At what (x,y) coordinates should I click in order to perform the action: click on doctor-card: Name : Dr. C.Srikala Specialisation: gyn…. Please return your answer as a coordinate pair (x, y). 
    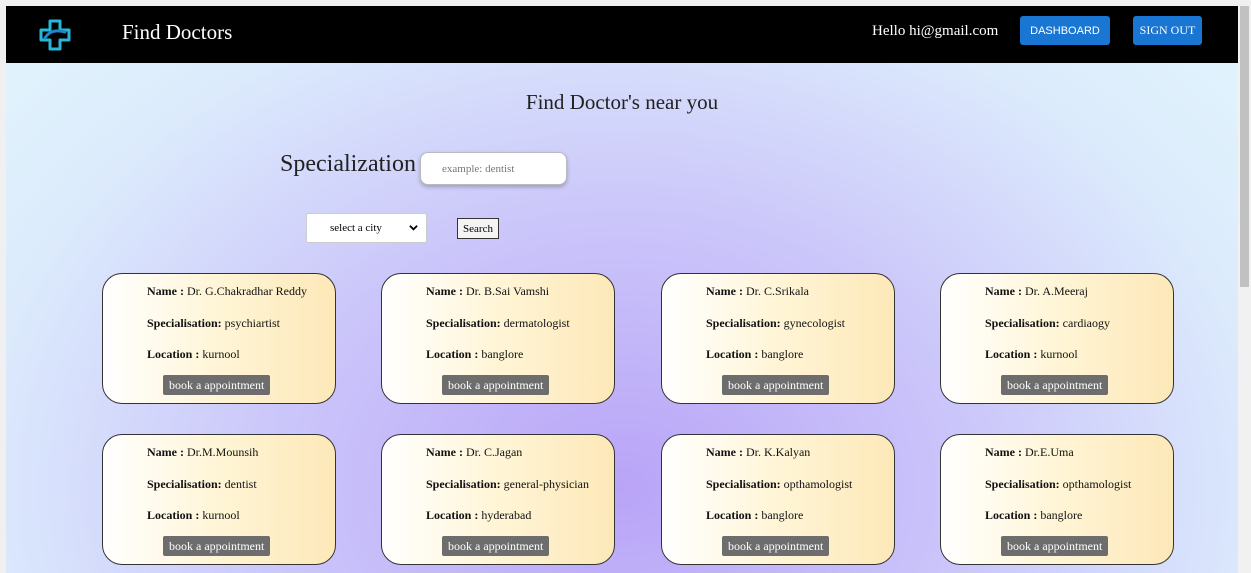
    Looking at the image, I should click on (778, 338).